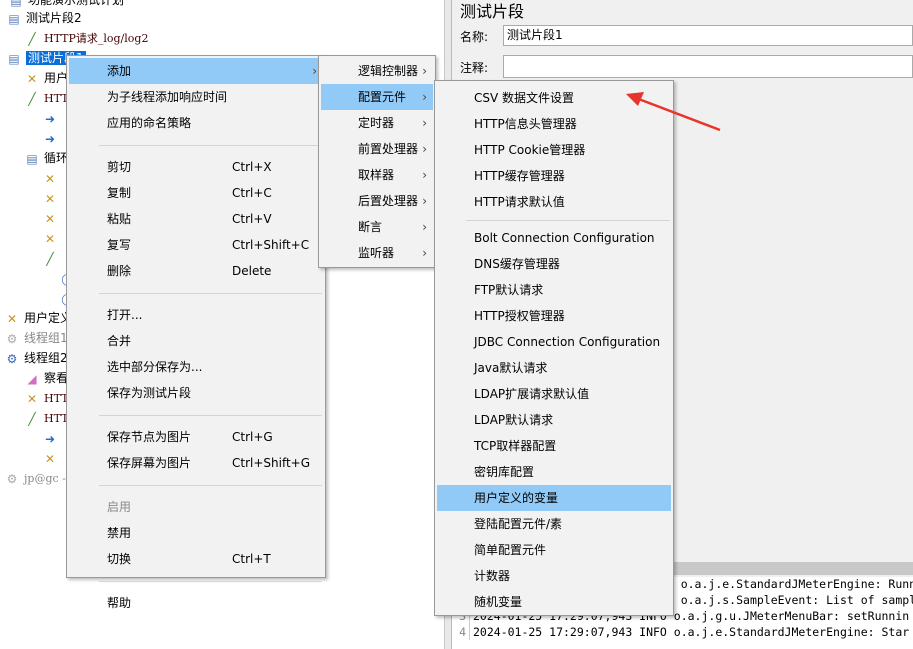 Image resolution: width=913 pixels, height=649 pixels. I want to click on menu-item: TCP取样器配置, so click(554, 446).